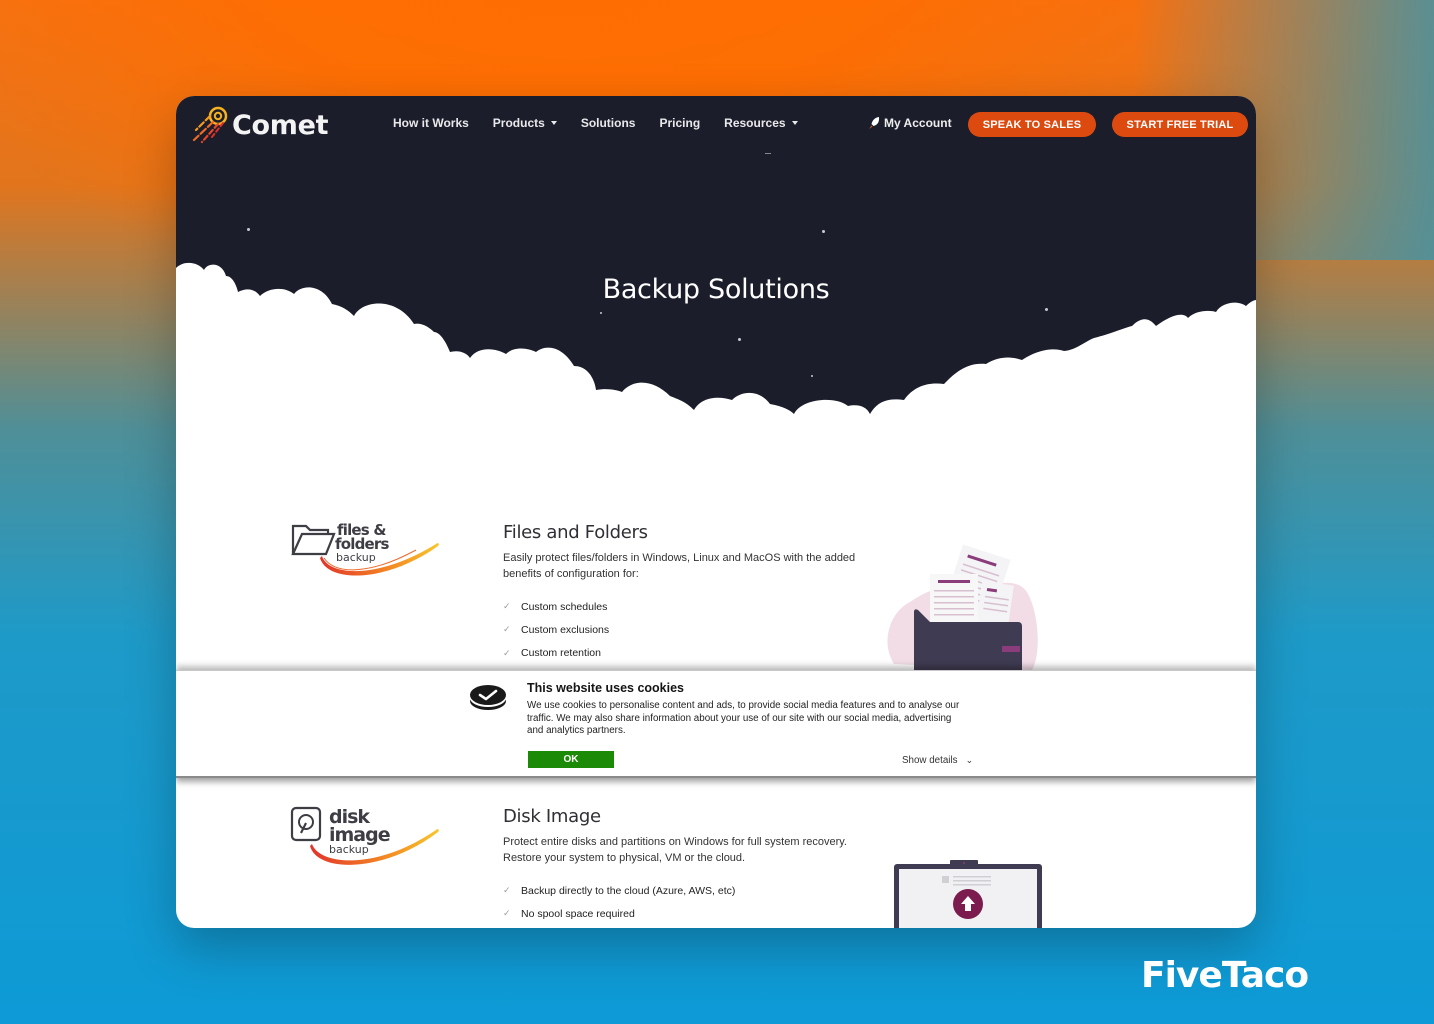 The width and height of the screenshot is (1434, 1024). Describe the element at coordinates (364, 835) in the screenshot. I see `disk-image-backup-logo: disk image backup` at that location.